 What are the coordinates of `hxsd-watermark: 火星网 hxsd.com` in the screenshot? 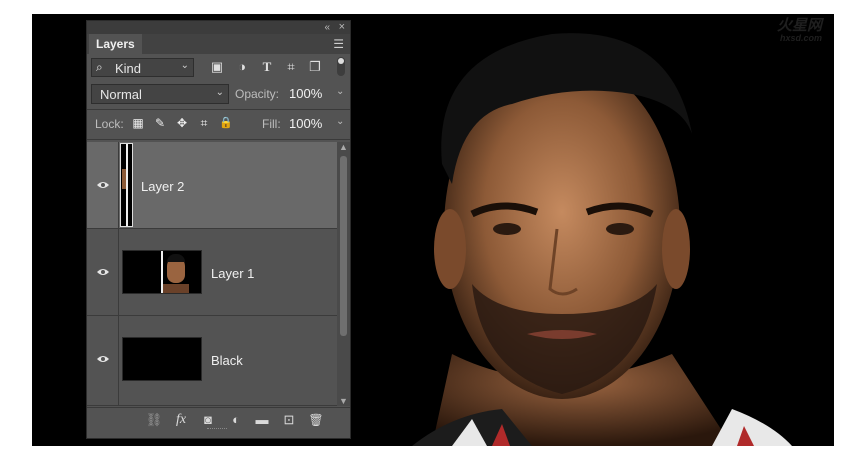 It's located at (799, 30).